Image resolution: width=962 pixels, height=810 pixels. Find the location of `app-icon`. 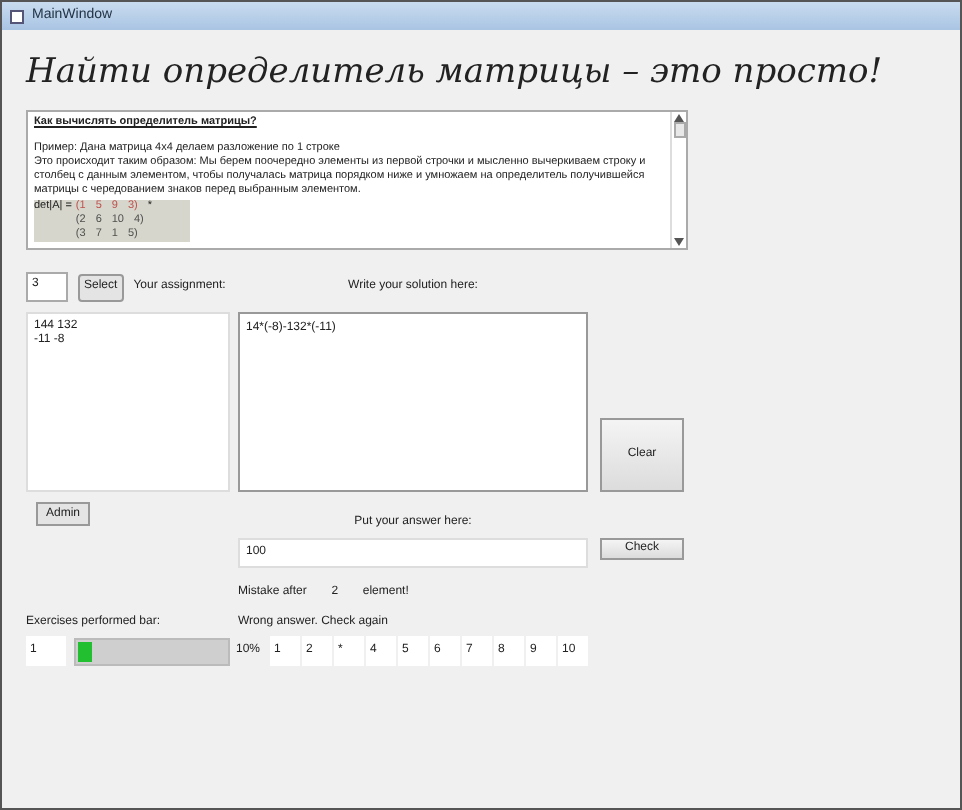

app-icon is located at coordinates (17, 16).